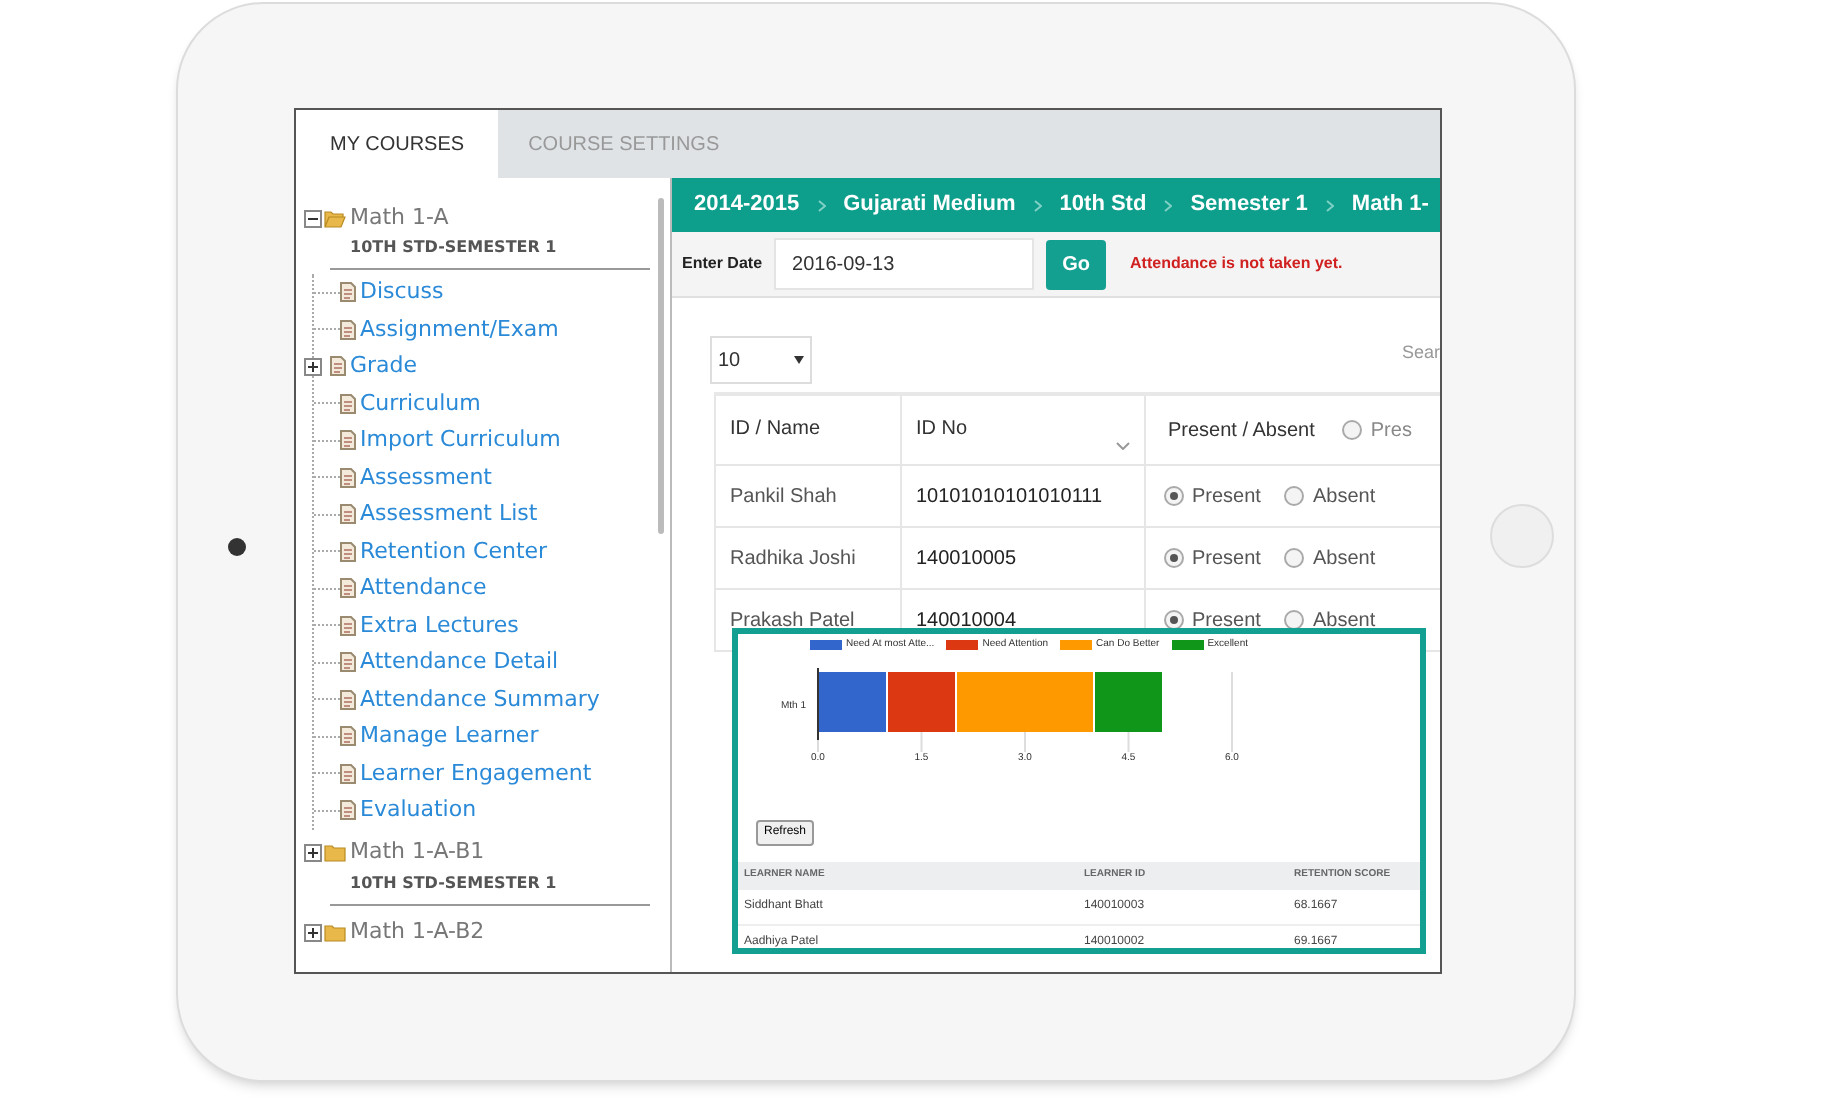 This screenshot has height=1102, width=1824. Describe the element at coordinates (929, 205) in the screenshot. I see `breadcrumb-link: Gujarati Medium` at that location.